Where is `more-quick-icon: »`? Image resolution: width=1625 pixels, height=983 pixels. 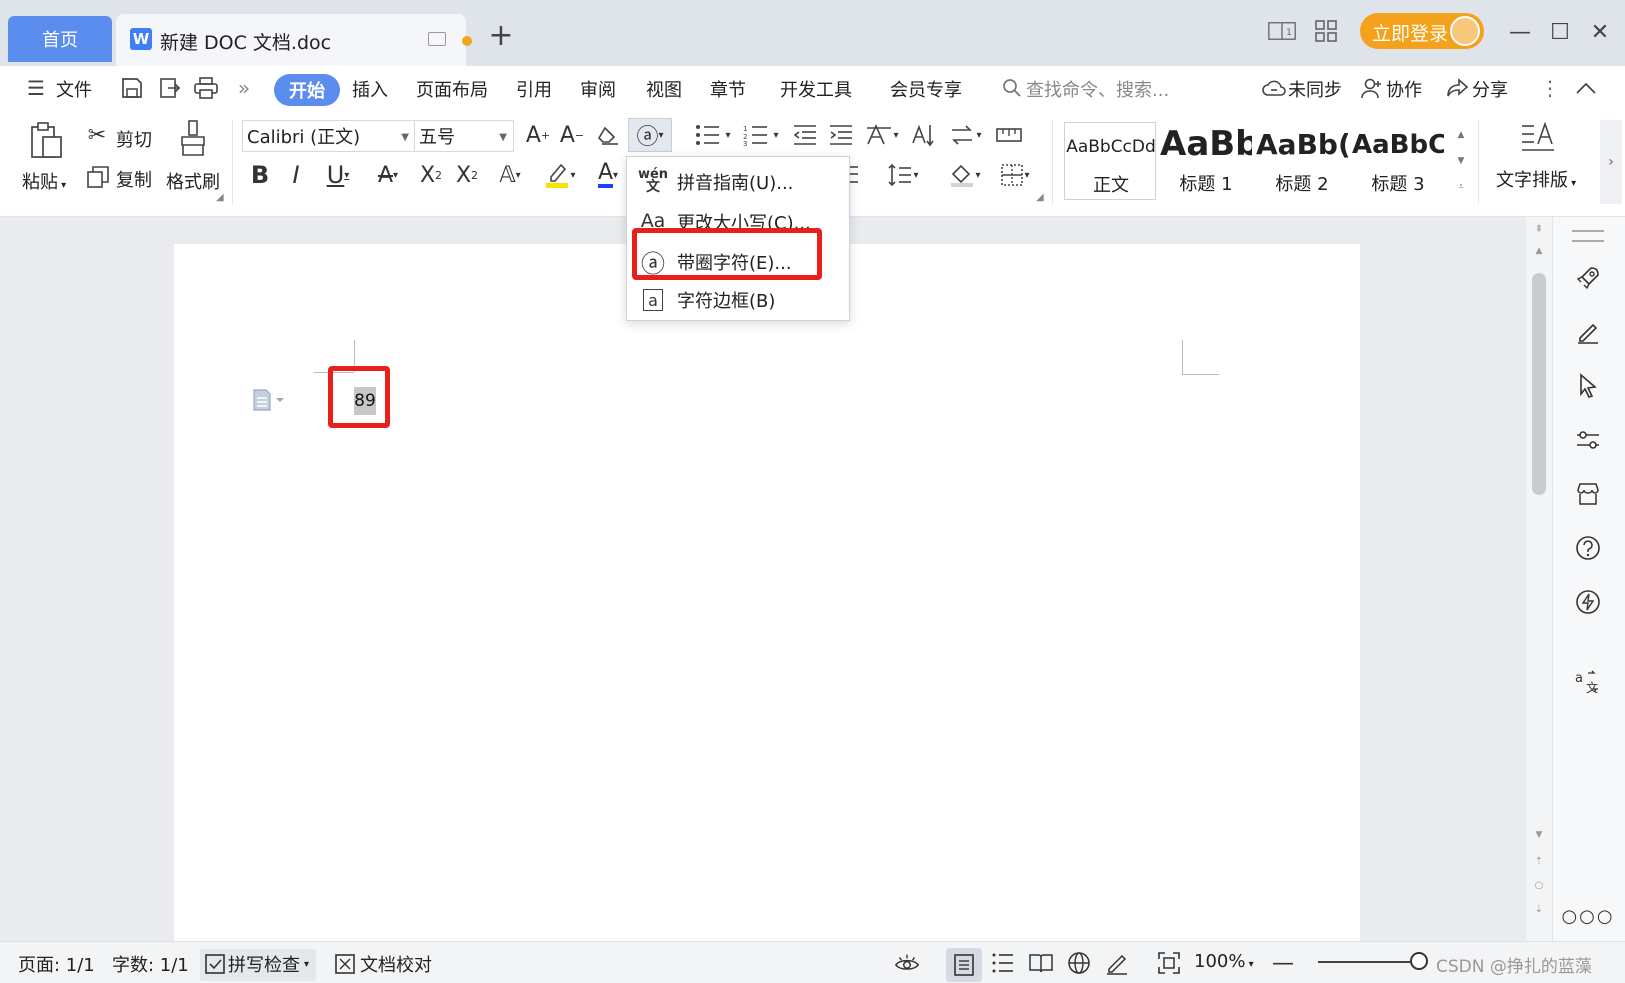 more-quick-icon: » is located at coordinates (244, 88).